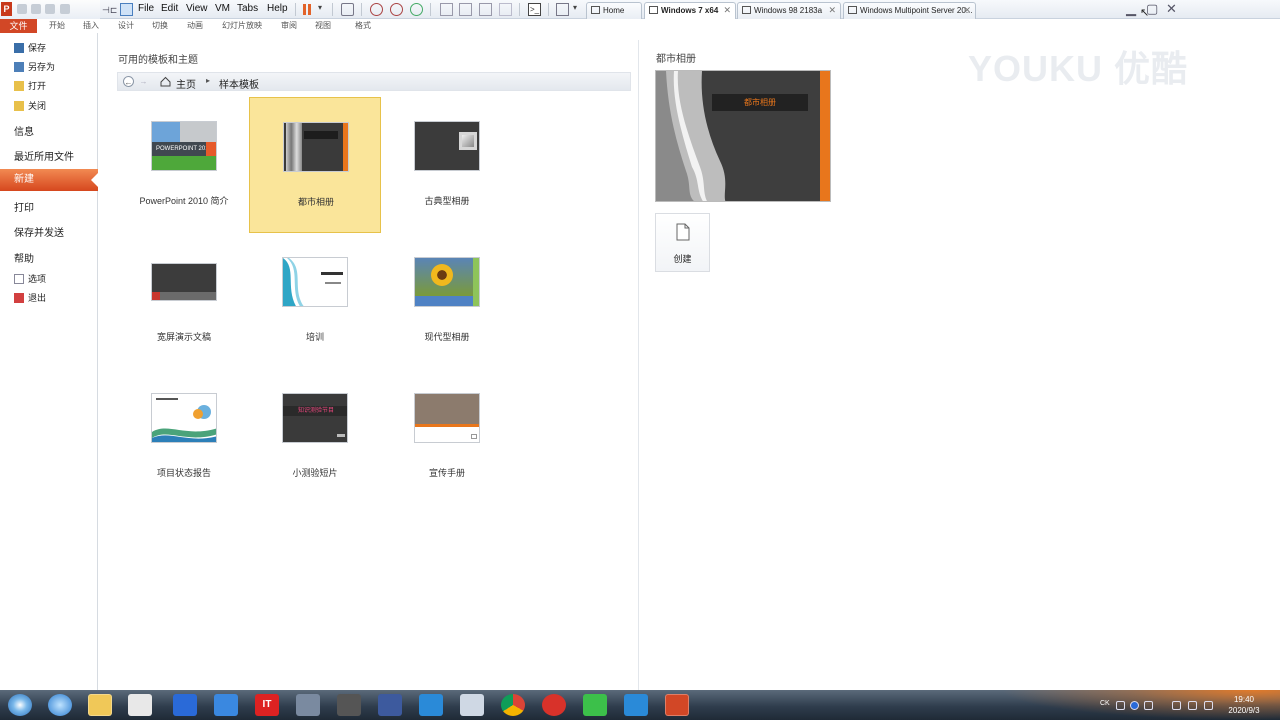 Image resolution: width=1280 pixels, height=720 pixels. What do you see at coordinates (184, 165) in the screenshot?
I see `template-tile-ppt2010: POWERPOINT 2010 PowerPoint 2010 简介` at bounding box center [184, 165].